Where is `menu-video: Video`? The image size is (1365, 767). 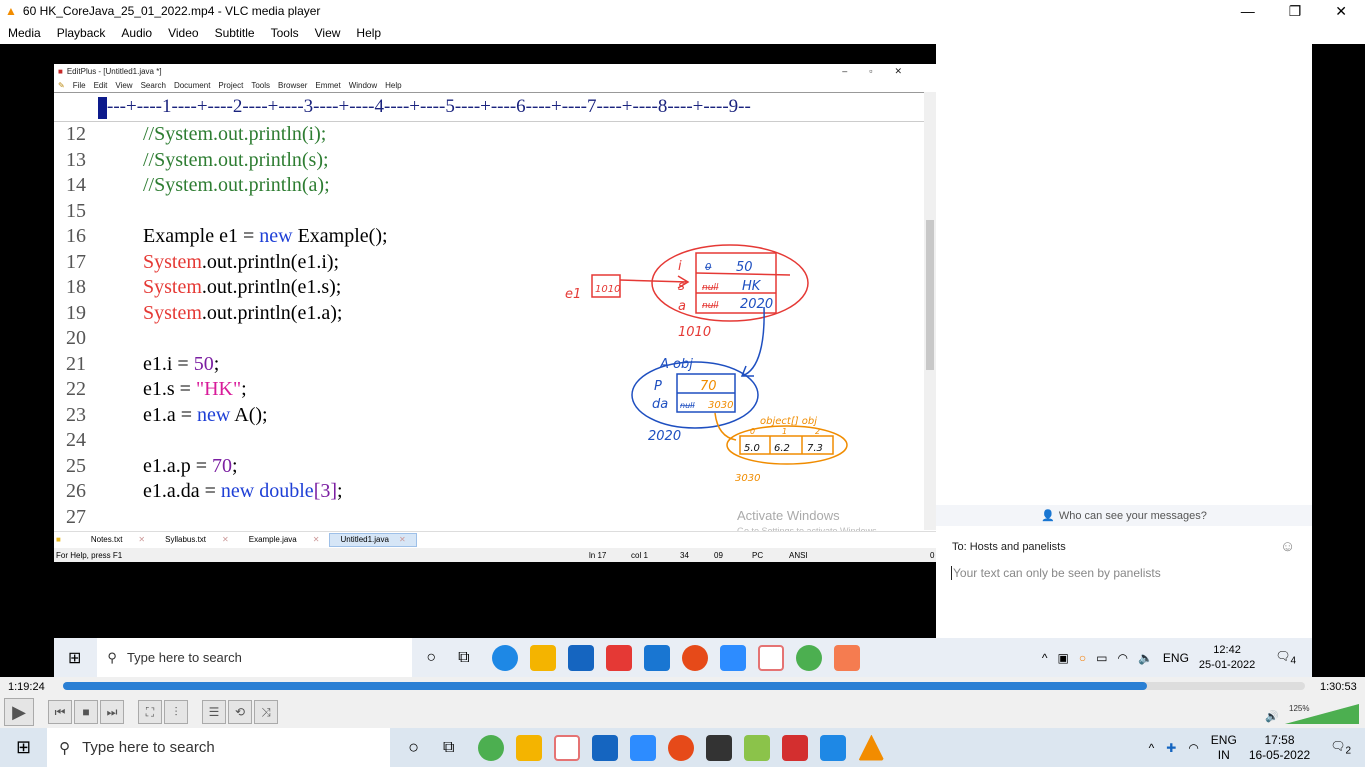 menu-video: Video is located at coordinates (183, 33).